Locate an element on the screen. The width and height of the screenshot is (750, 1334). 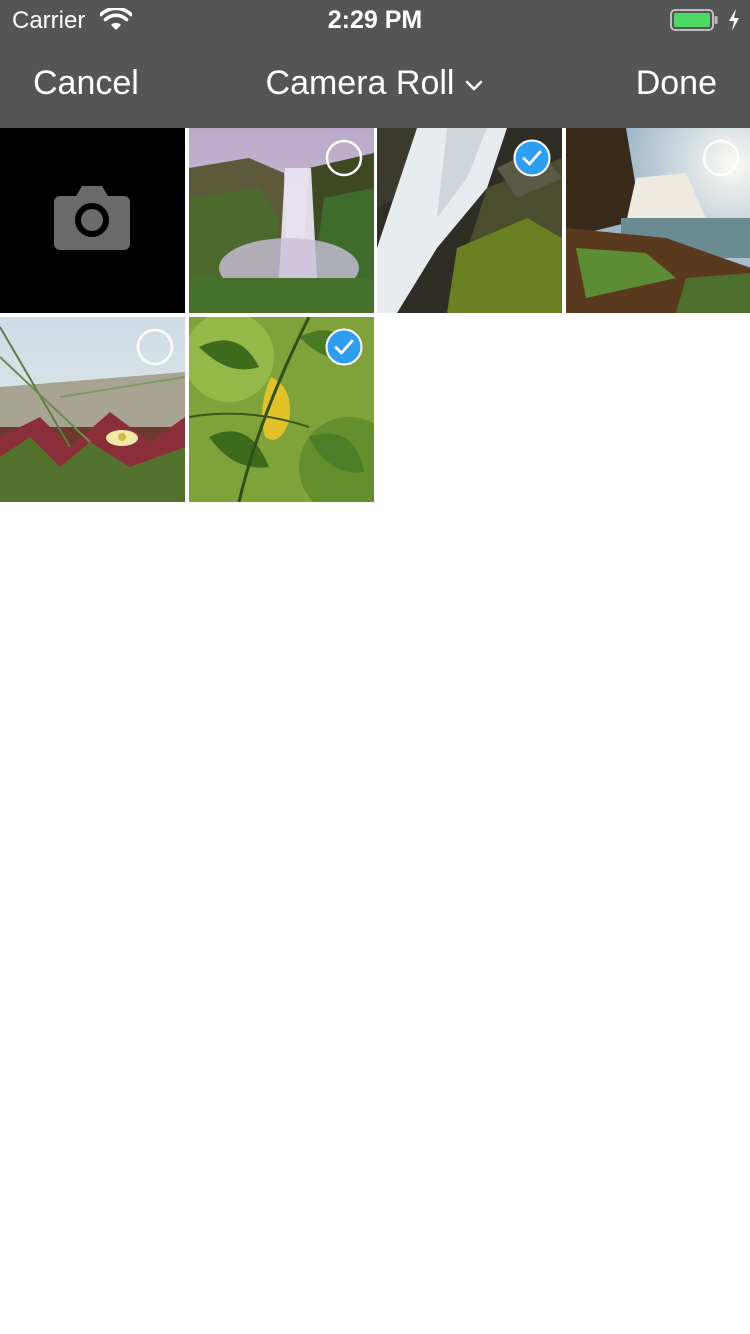
camera-icon is located at coordinates (92, 218).